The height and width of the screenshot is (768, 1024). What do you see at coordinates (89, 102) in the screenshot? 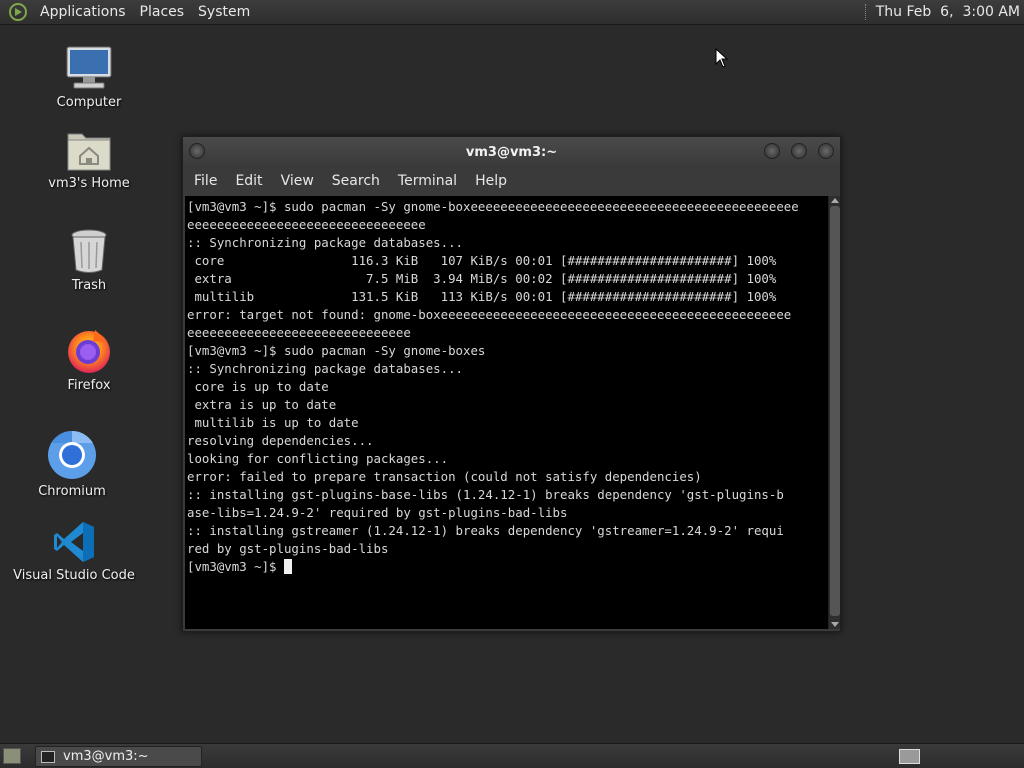
I see `desktop-icon-label: Computer` at bounding box center [89, 102].